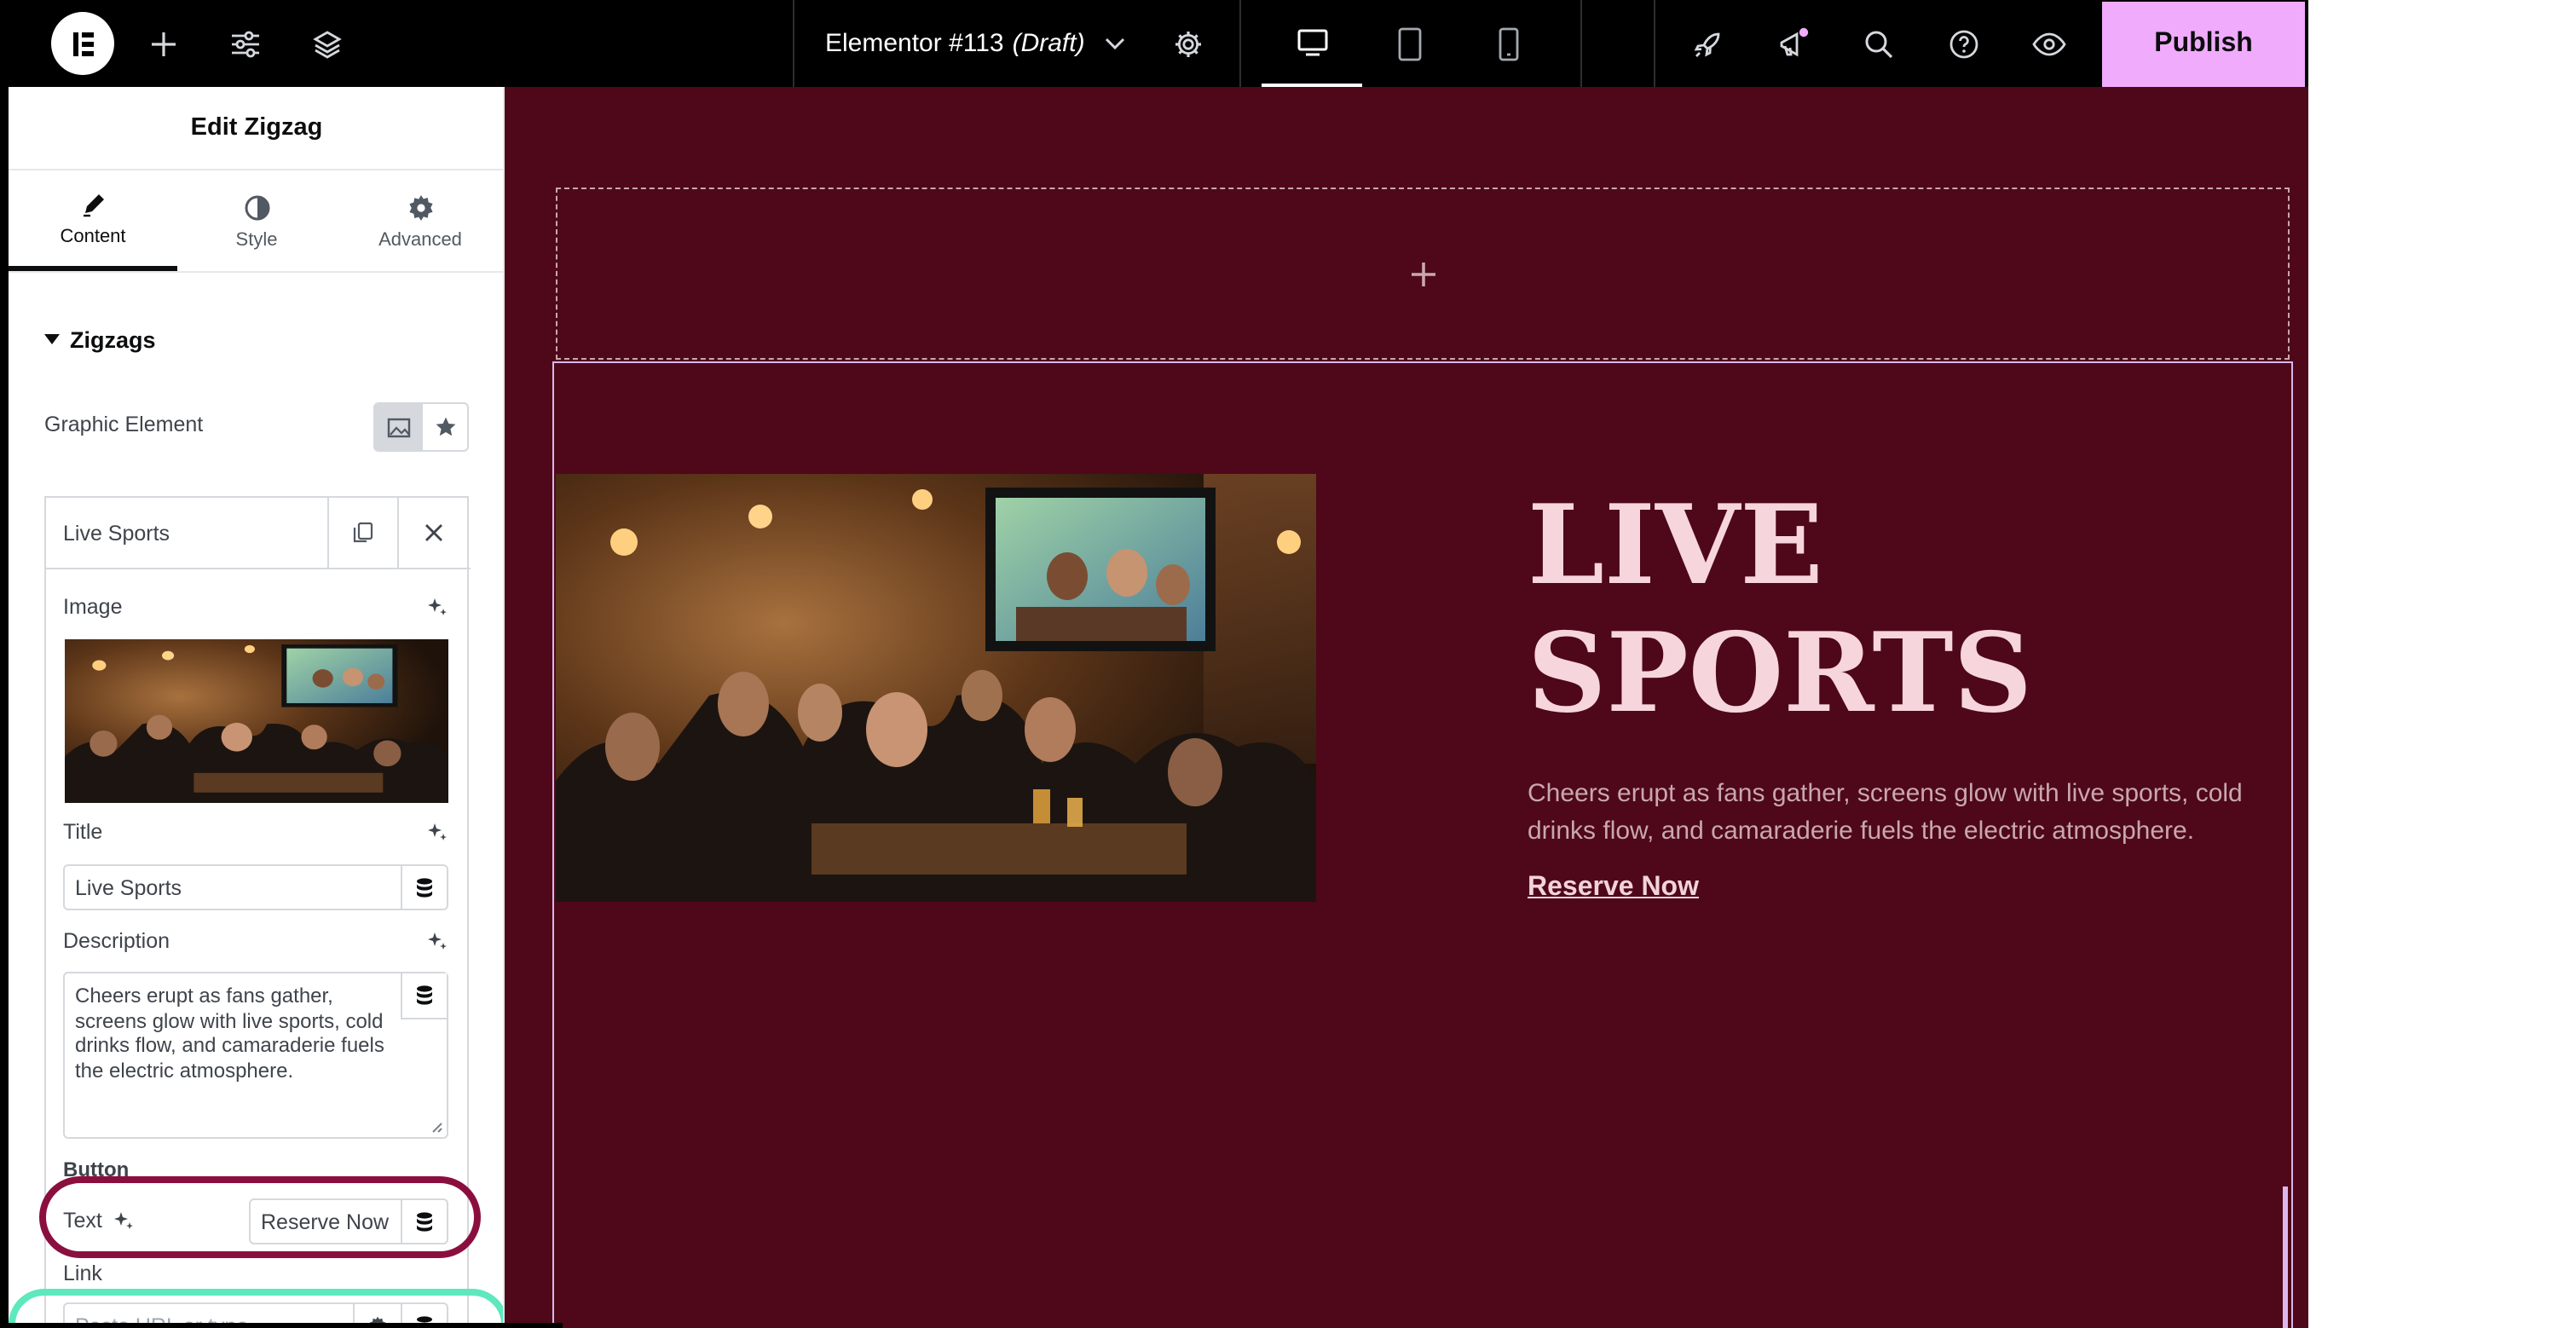 This screenshot has height=1328, width=2576. I want to click on eye-icon, so click(2049, 43).